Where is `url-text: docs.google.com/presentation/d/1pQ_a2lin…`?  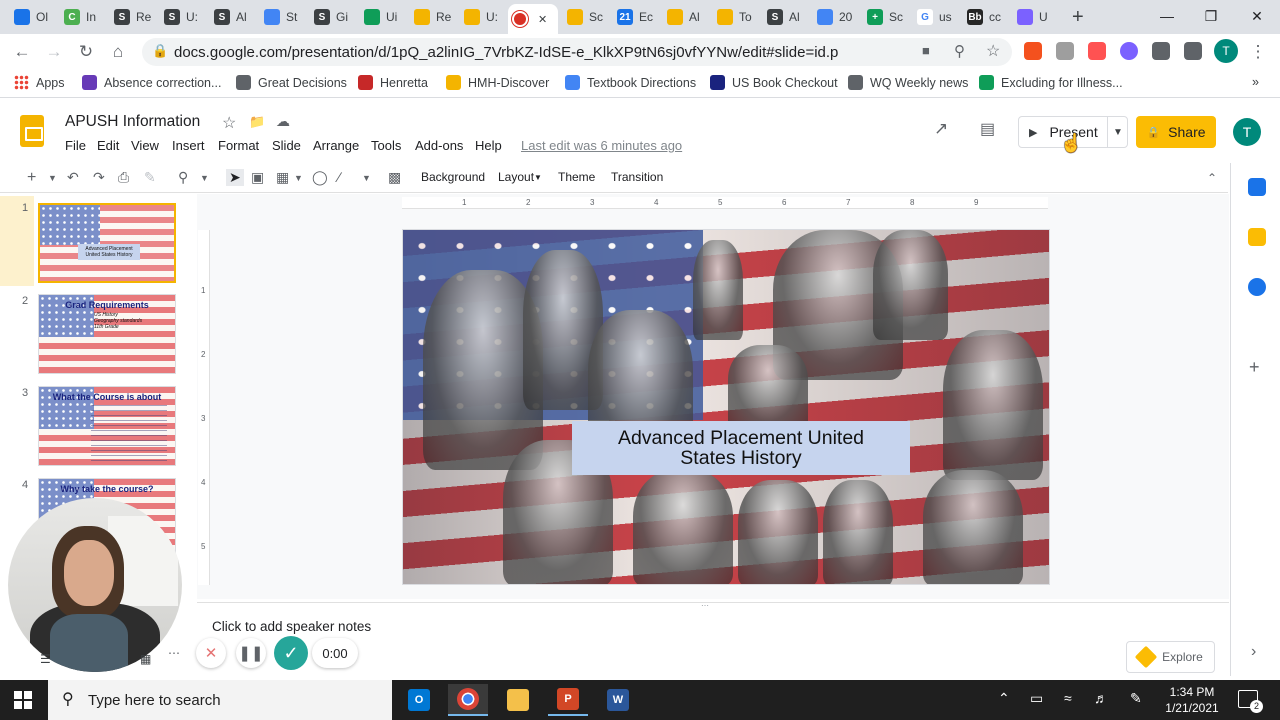
url-text: docs.google.com/presentation/d/1pQ_a2lin… is located at coordinates (506, 52).